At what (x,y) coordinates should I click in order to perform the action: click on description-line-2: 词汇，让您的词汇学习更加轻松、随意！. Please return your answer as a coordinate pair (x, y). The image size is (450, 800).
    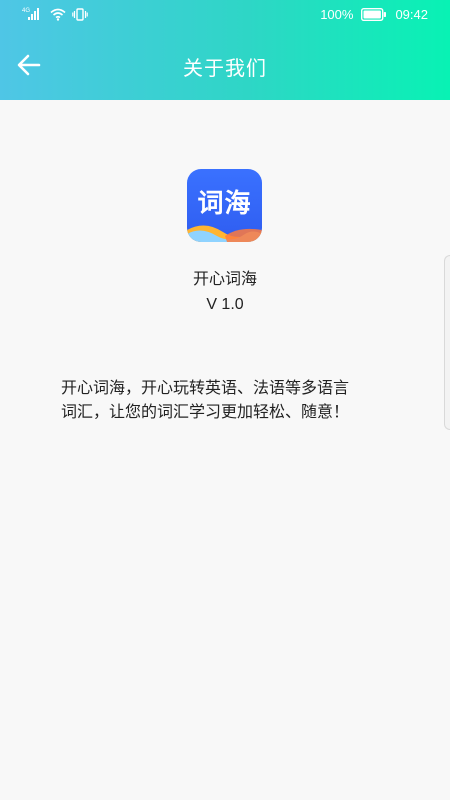
    Looking at the image, I should click on (205, 411).